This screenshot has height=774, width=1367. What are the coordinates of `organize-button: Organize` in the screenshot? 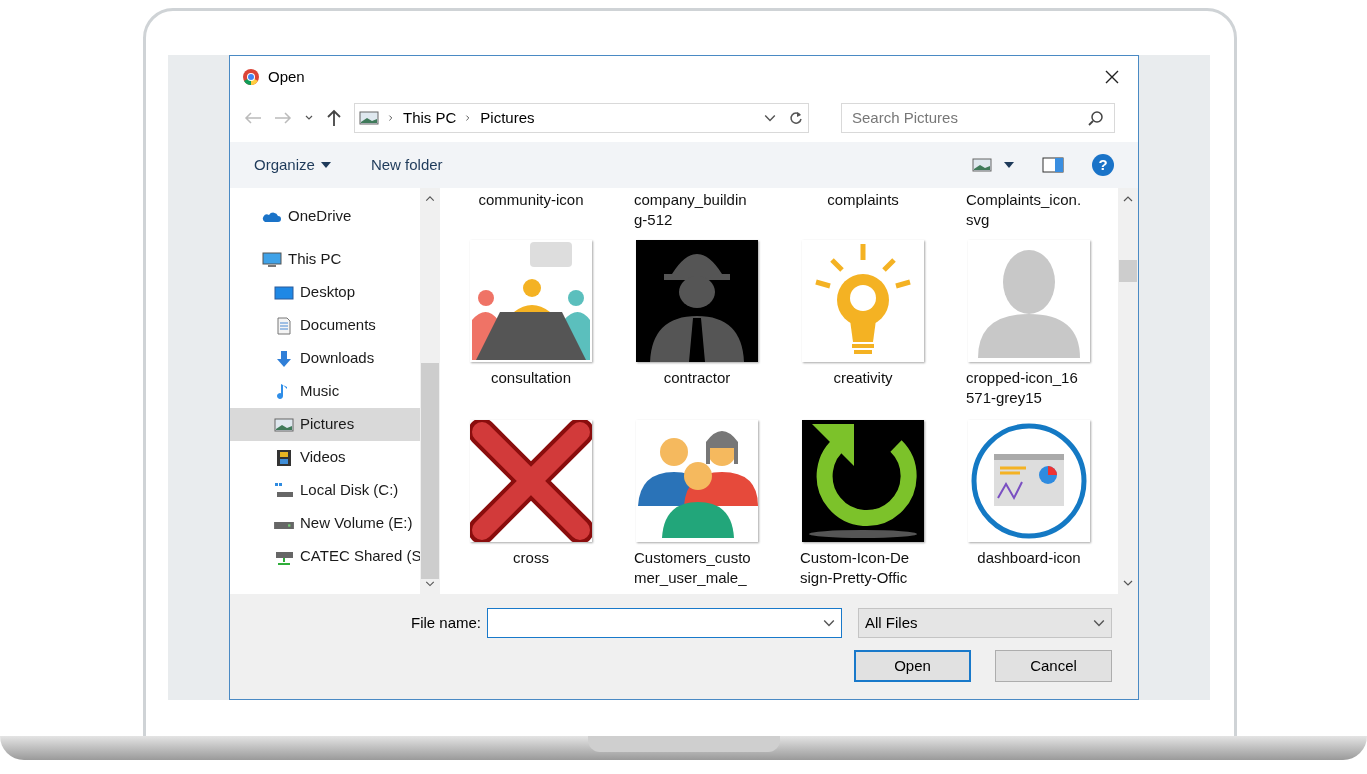 It's located at (292, 165).